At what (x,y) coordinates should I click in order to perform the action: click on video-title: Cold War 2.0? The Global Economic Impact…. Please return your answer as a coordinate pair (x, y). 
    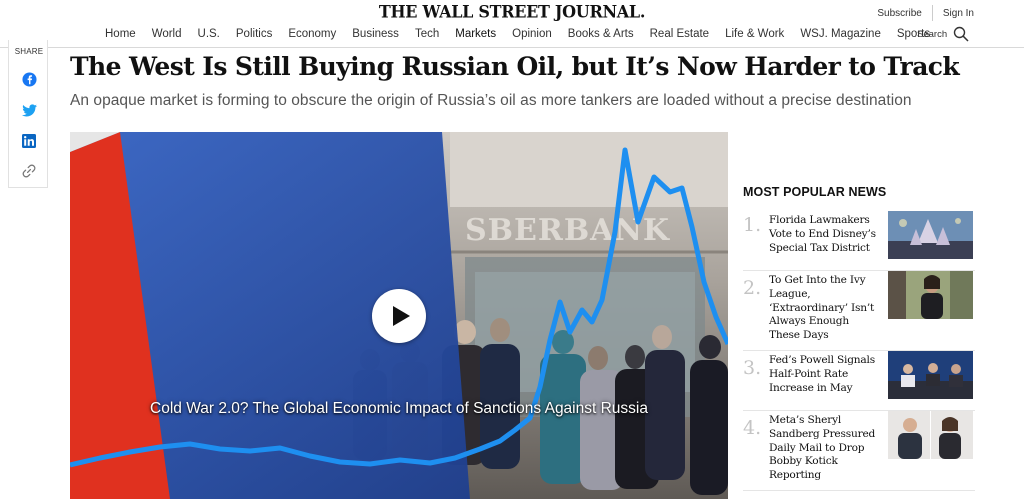
    Looking at the image, I should click on (399, 408).